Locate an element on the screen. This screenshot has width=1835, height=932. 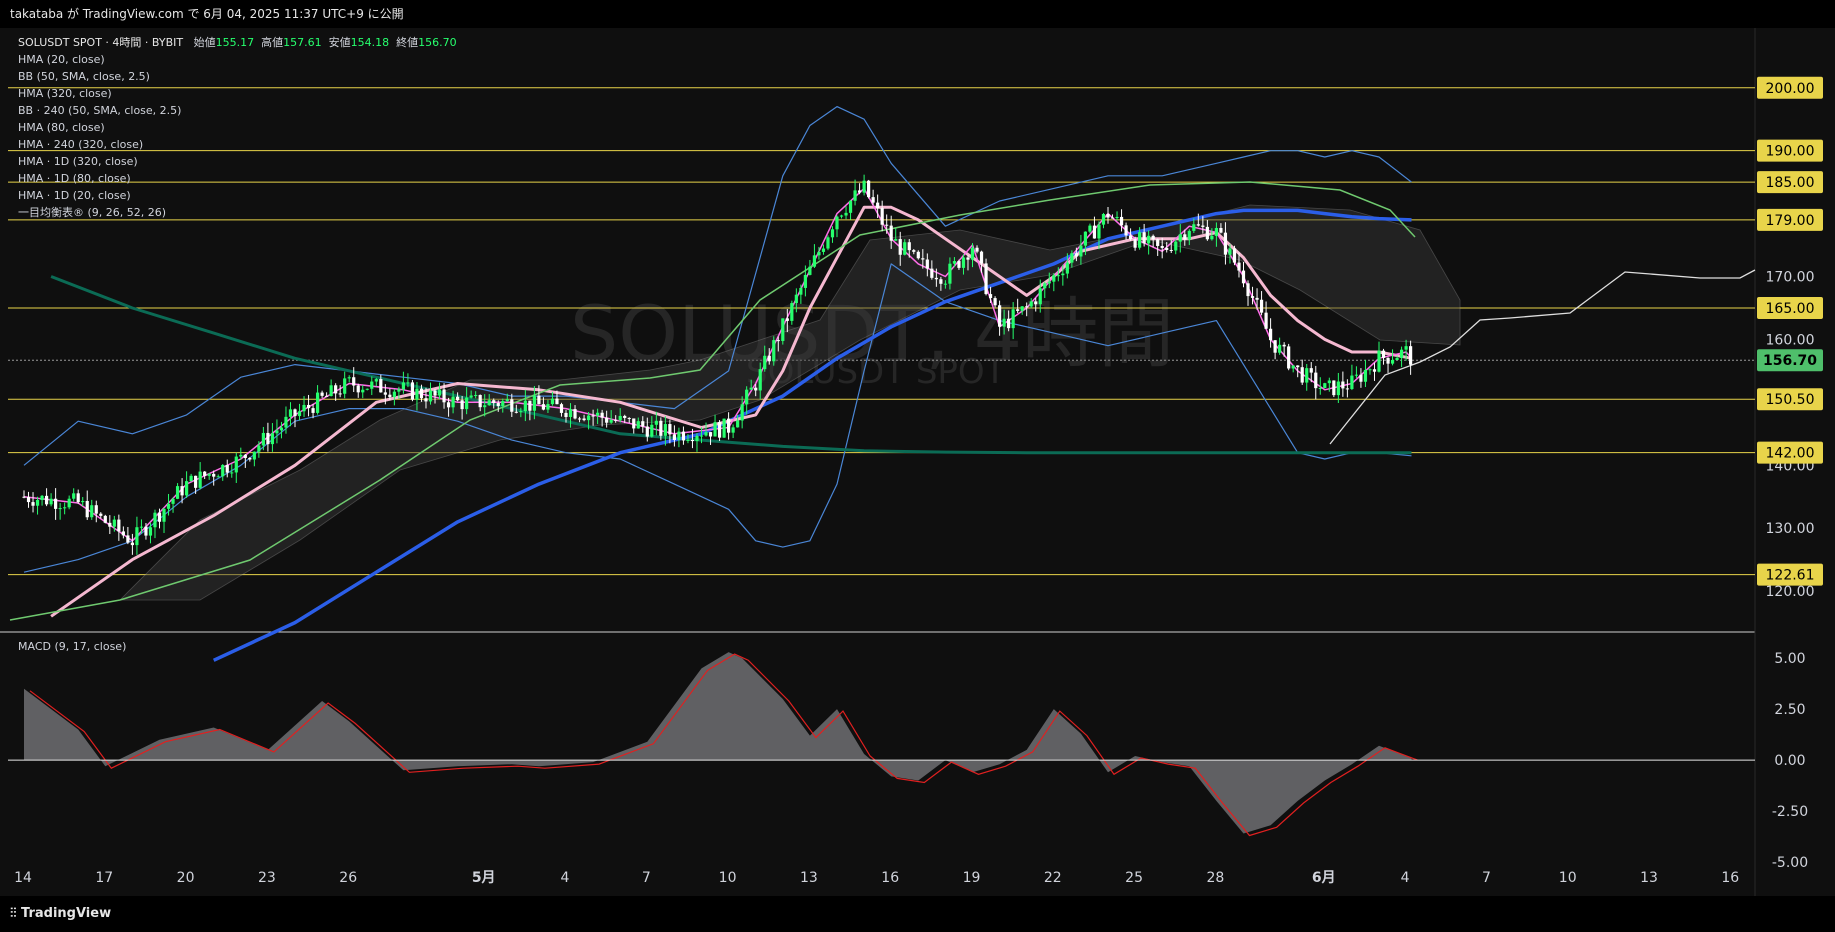
level-label: 165.00 is located at coordinates (1790, 309).